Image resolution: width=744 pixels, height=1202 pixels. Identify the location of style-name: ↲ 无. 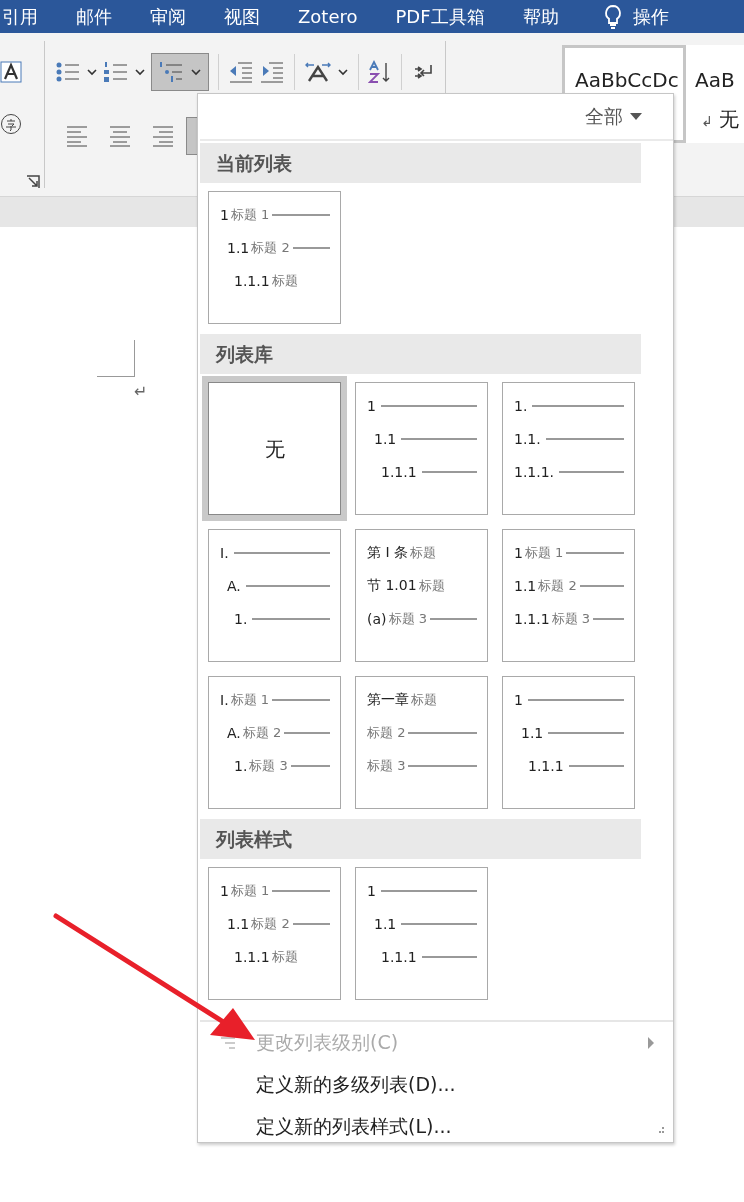
(720, 119).